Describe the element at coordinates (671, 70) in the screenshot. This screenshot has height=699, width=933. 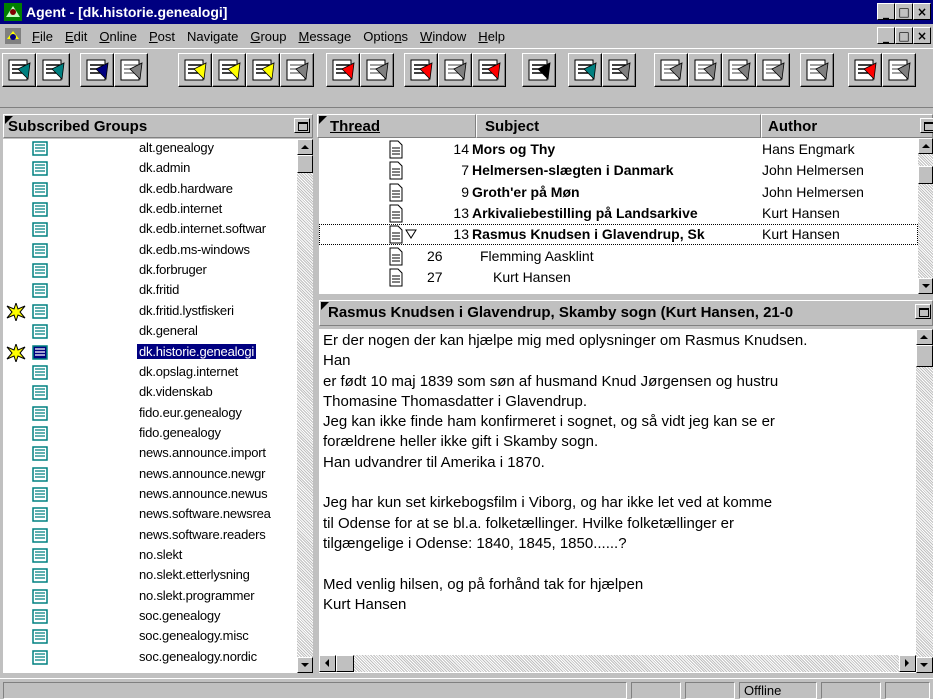
I see `sort-down-button` at that location.